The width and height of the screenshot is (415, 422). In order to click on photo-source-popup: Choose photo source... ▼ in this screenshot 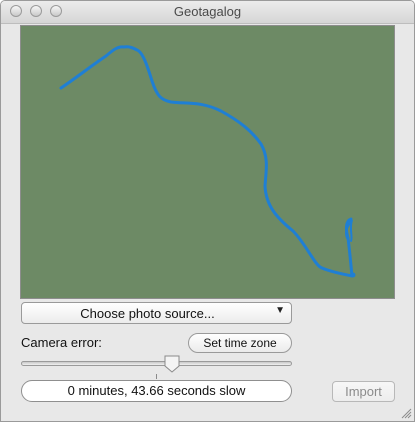, I will do `click(156, 313)`.